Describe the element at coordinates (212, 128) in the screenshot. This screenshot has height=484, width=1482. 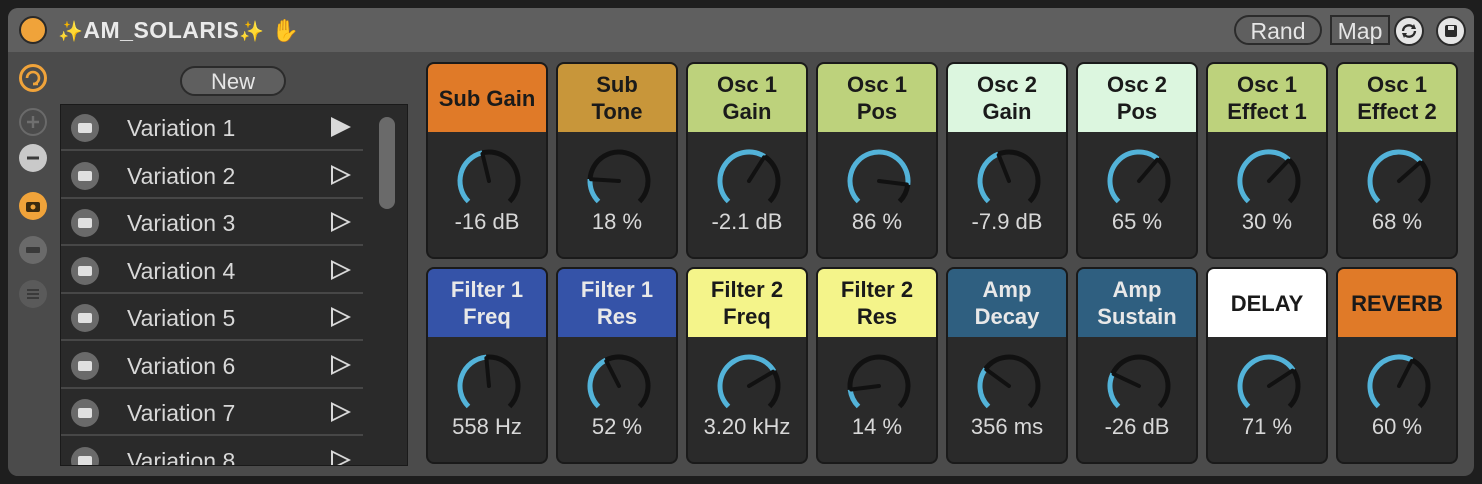
I see `variation-row: Variation 1` at that location.